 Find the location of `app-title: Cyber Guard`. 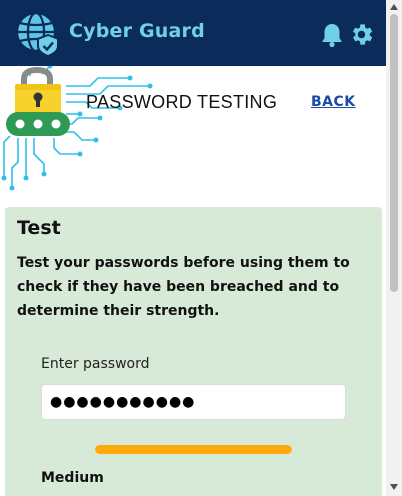

app-title: Cyber Guard is located at coordinates (137, 31).